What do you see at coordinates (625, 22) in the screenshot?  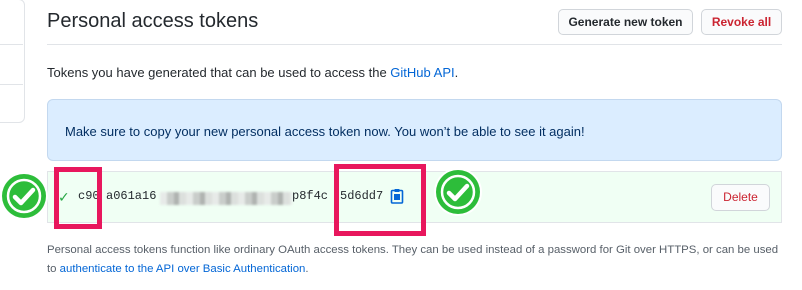 I see `generate-new-token-button: Generate new token` at bounding box center [625, 22].